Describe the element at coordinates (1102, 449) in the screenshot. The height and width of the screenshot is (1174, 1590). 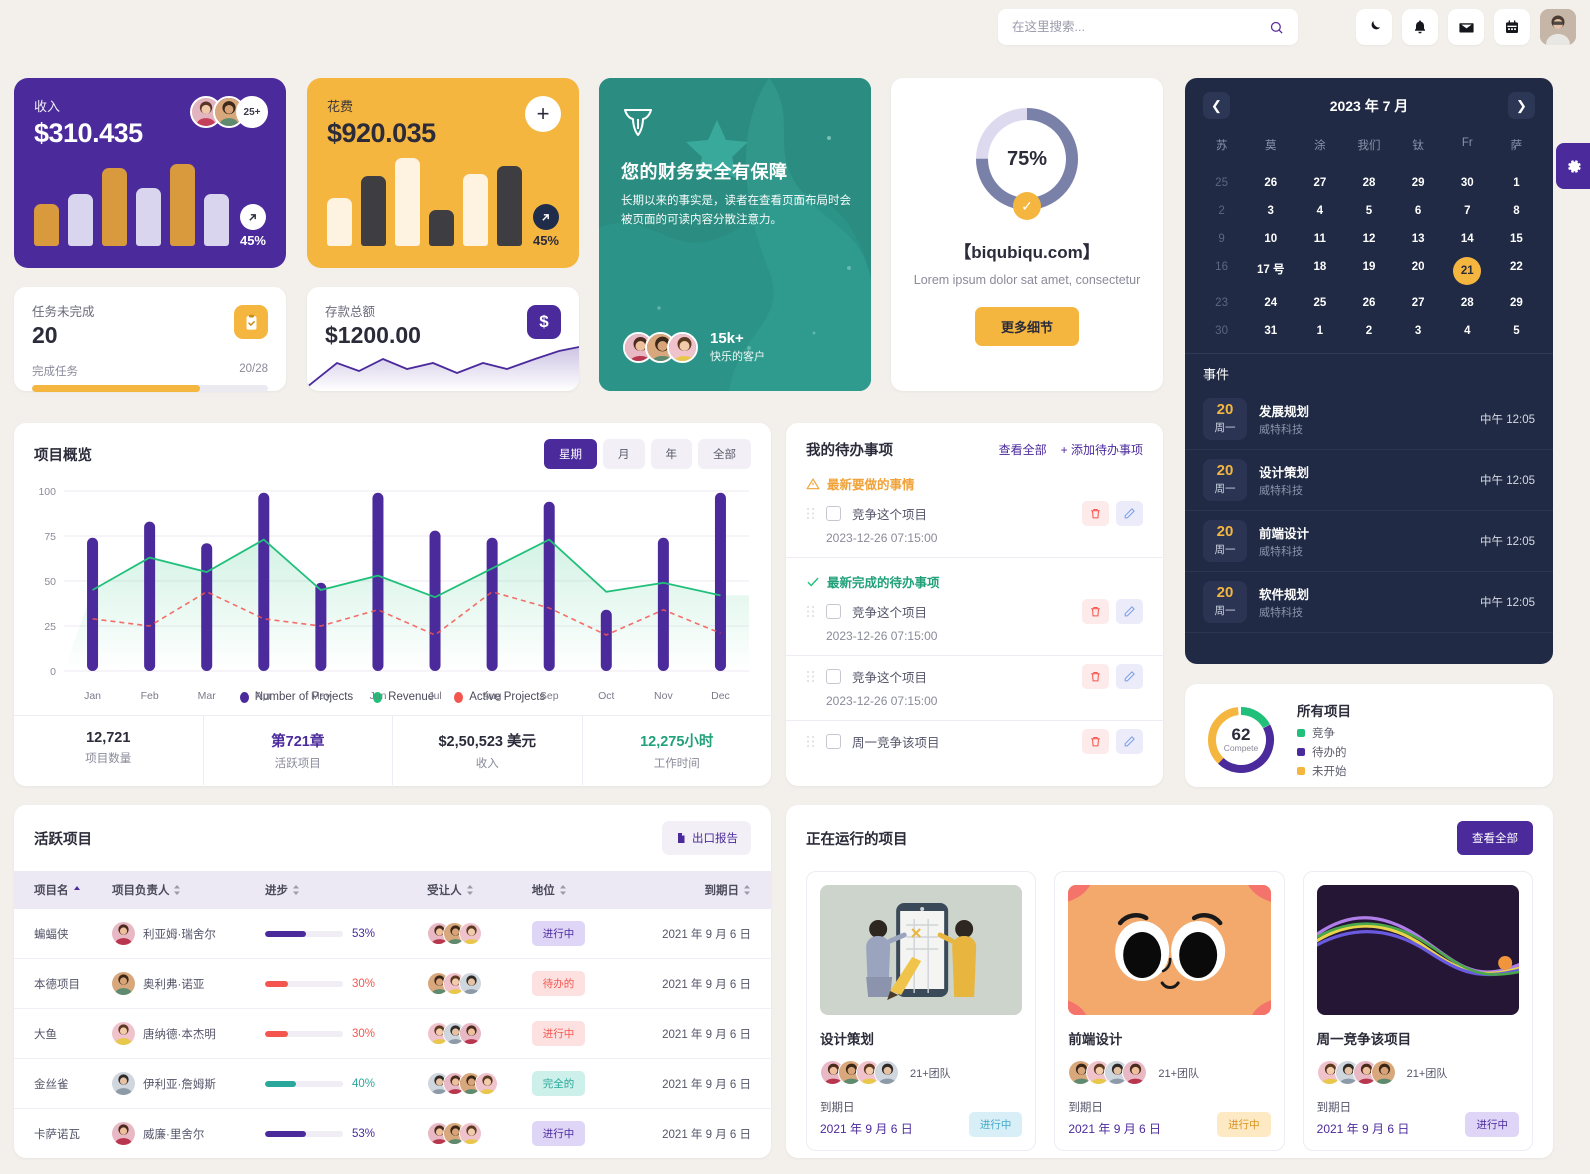
I see `todo-add-link: + 添加待办事项` at that location.